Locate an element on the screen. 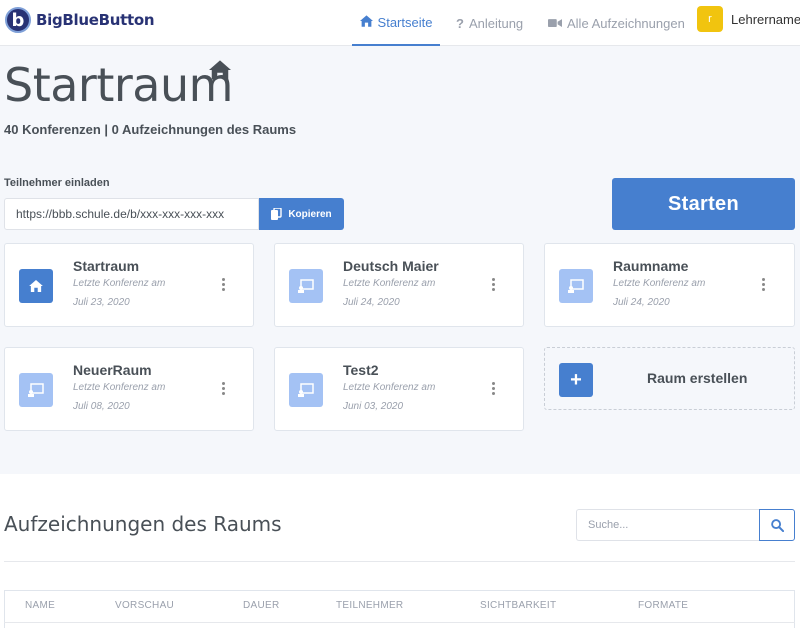  column-header-duration: DAUER is located at coordinates (261, 605).